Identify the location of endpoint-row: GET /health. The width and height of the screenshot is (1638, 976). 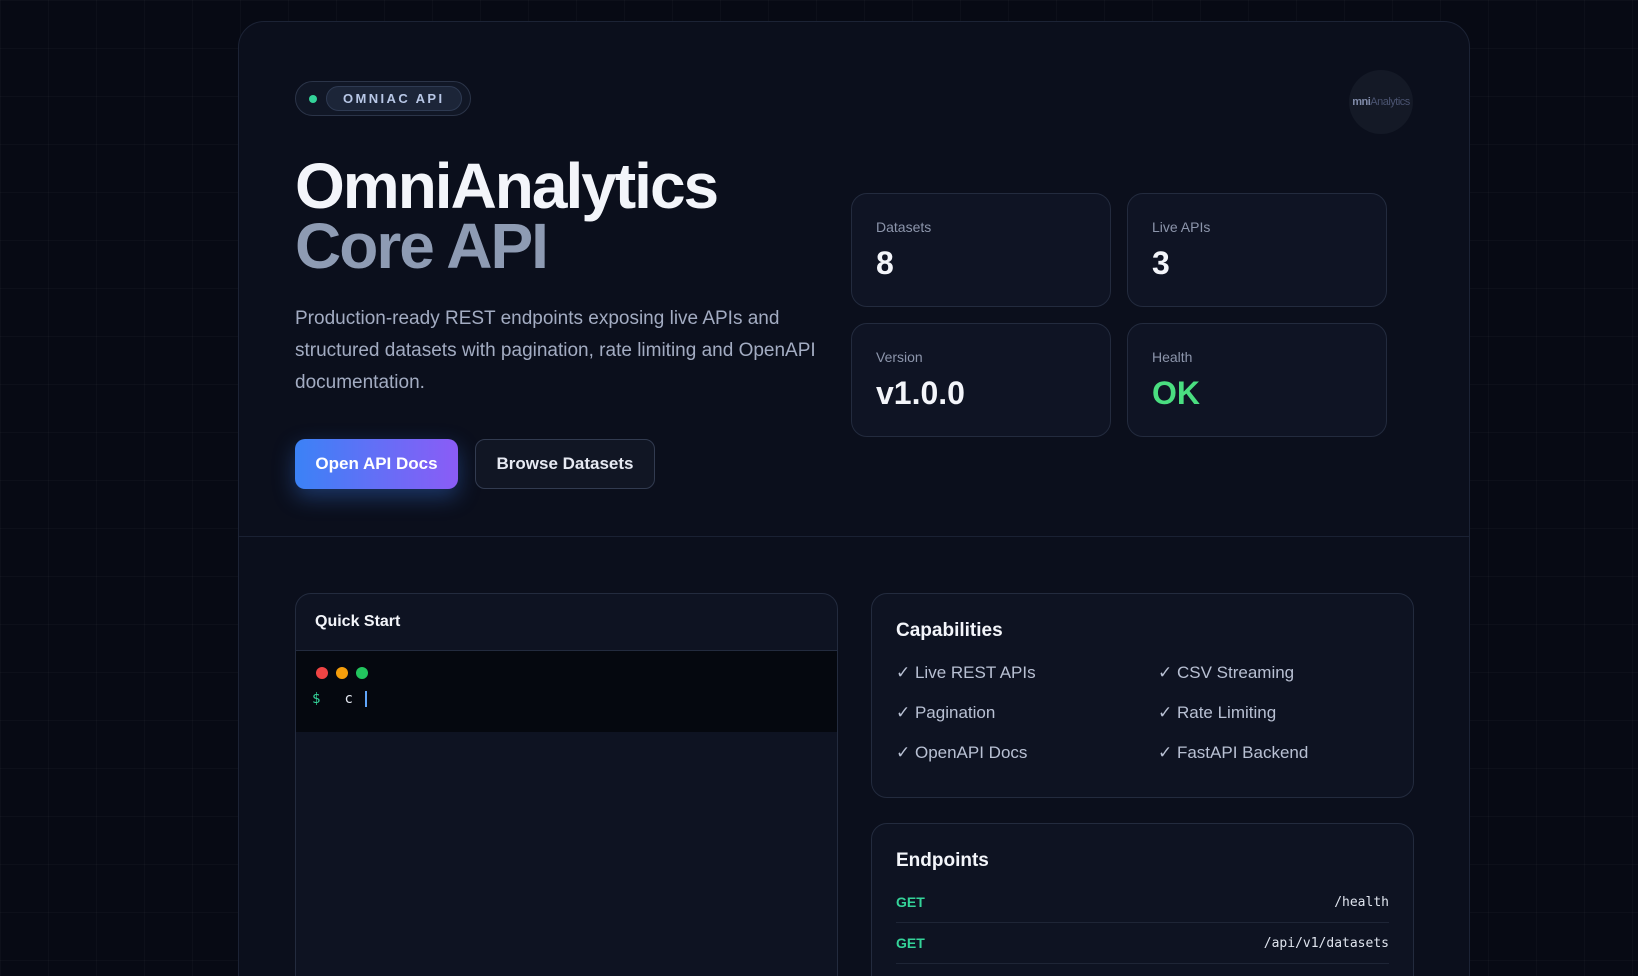
(1142, 902).